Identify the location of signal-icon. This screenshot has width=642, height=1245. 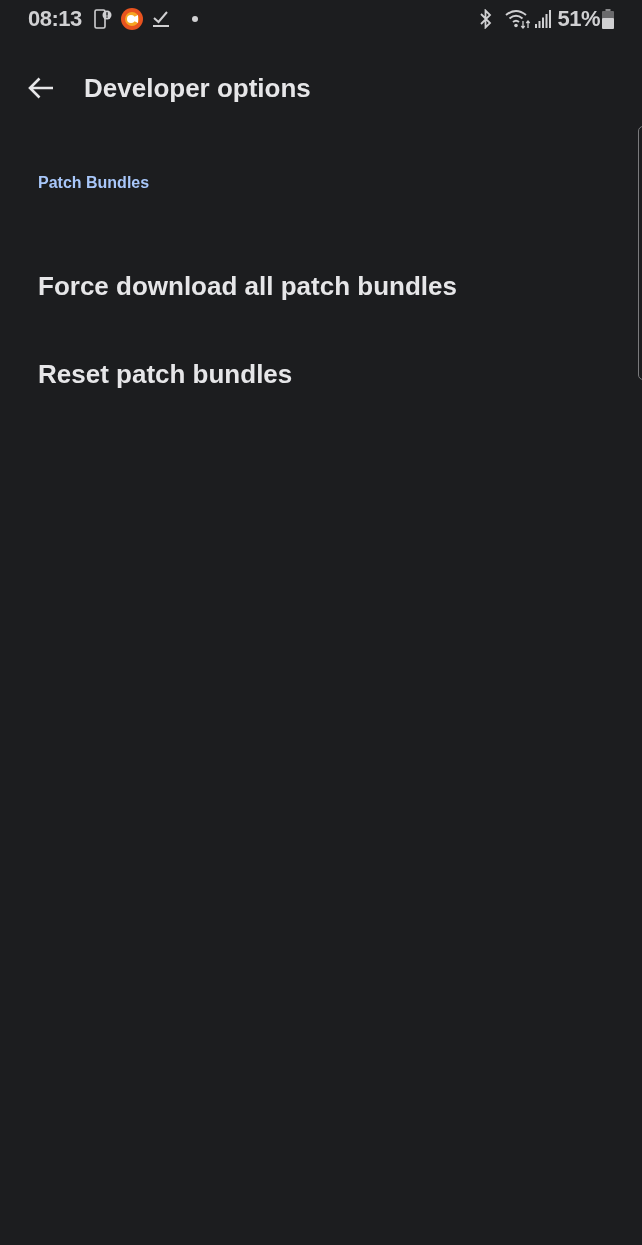
(543, 19).